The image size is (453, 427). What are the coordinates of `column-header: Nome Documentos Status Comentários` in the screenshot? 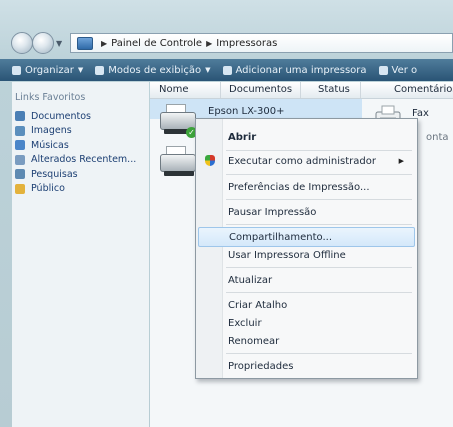 It's located at (301, 90).